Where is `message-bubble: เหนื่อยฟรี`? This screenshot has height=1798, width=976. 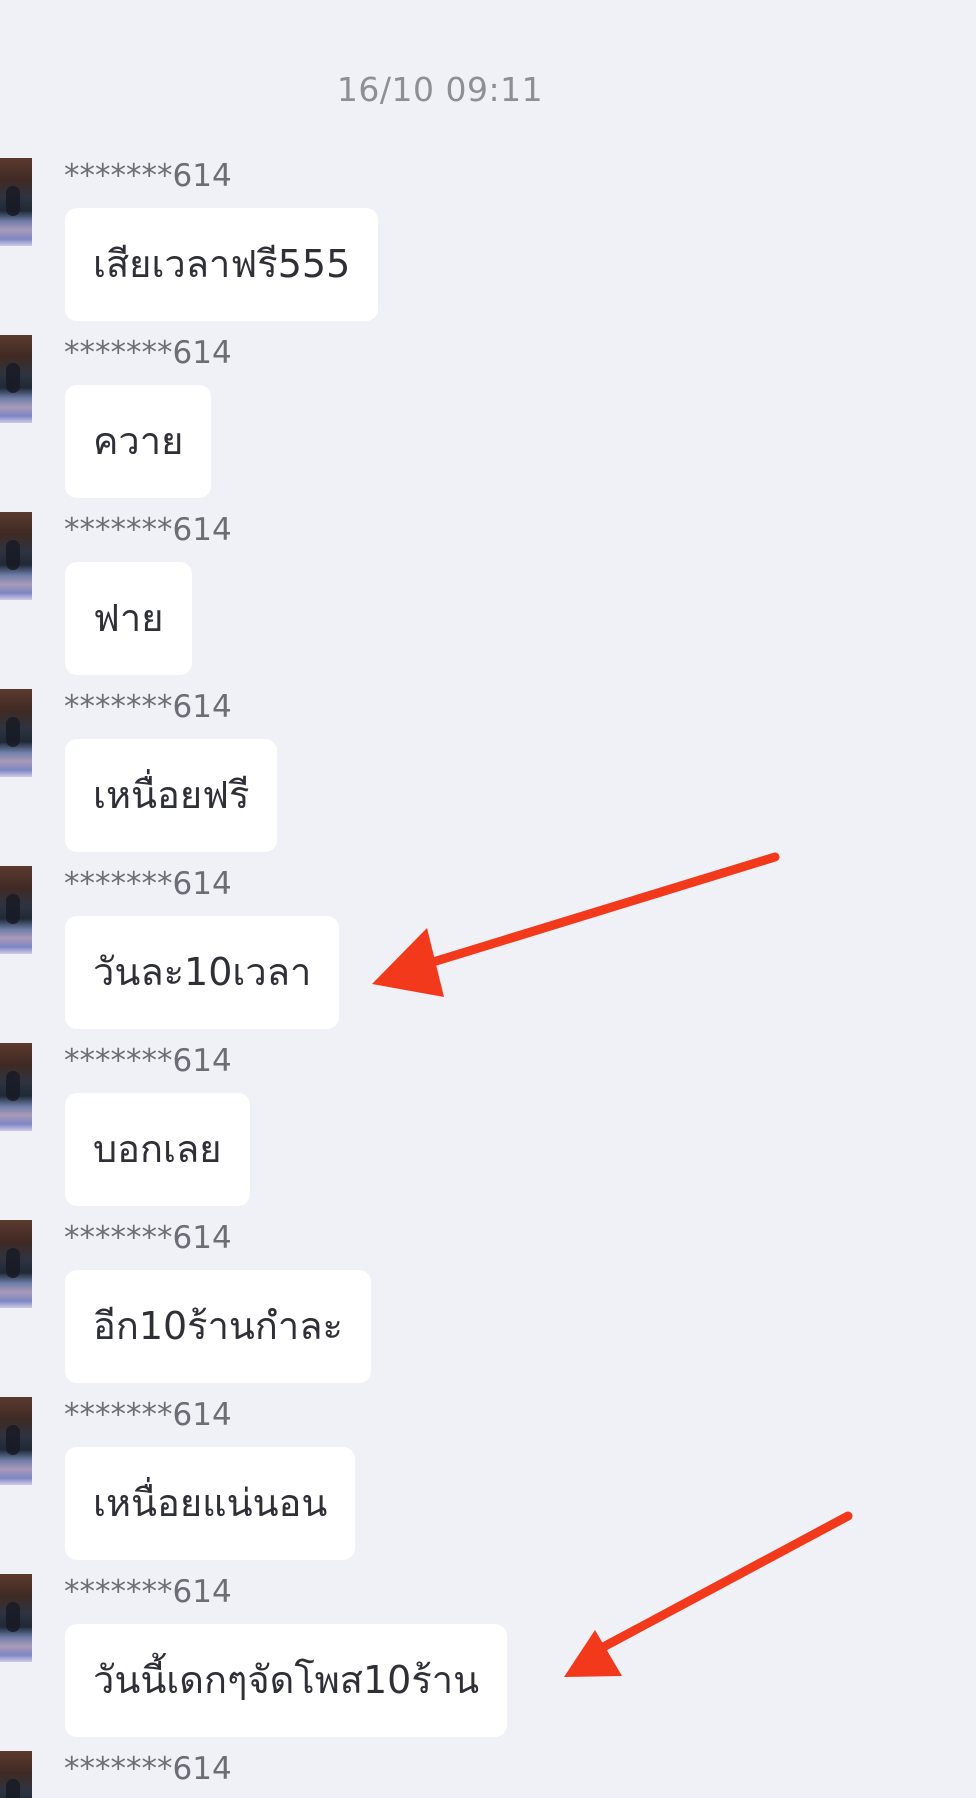 message-bubble: เหนื่อยฟรี is located at coordinates (171, 795).